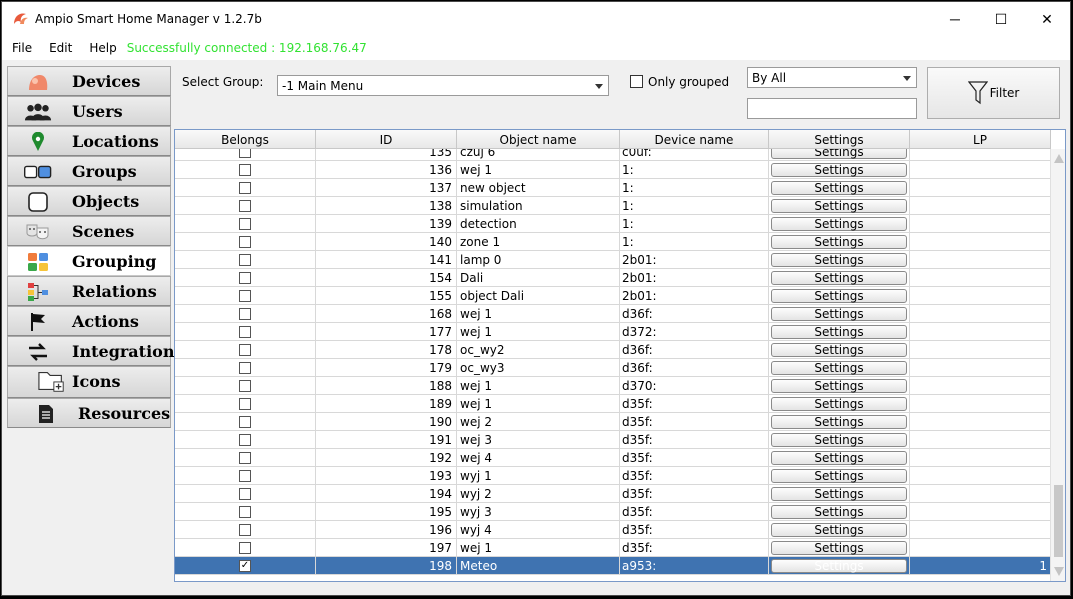 This screenshot has height=599, width=1073. What do you see at coordinates (613, 458) in the screenshot?
I see `table-row: 192 wej 4 d35f: Settings` at bounding box center [613, 458].